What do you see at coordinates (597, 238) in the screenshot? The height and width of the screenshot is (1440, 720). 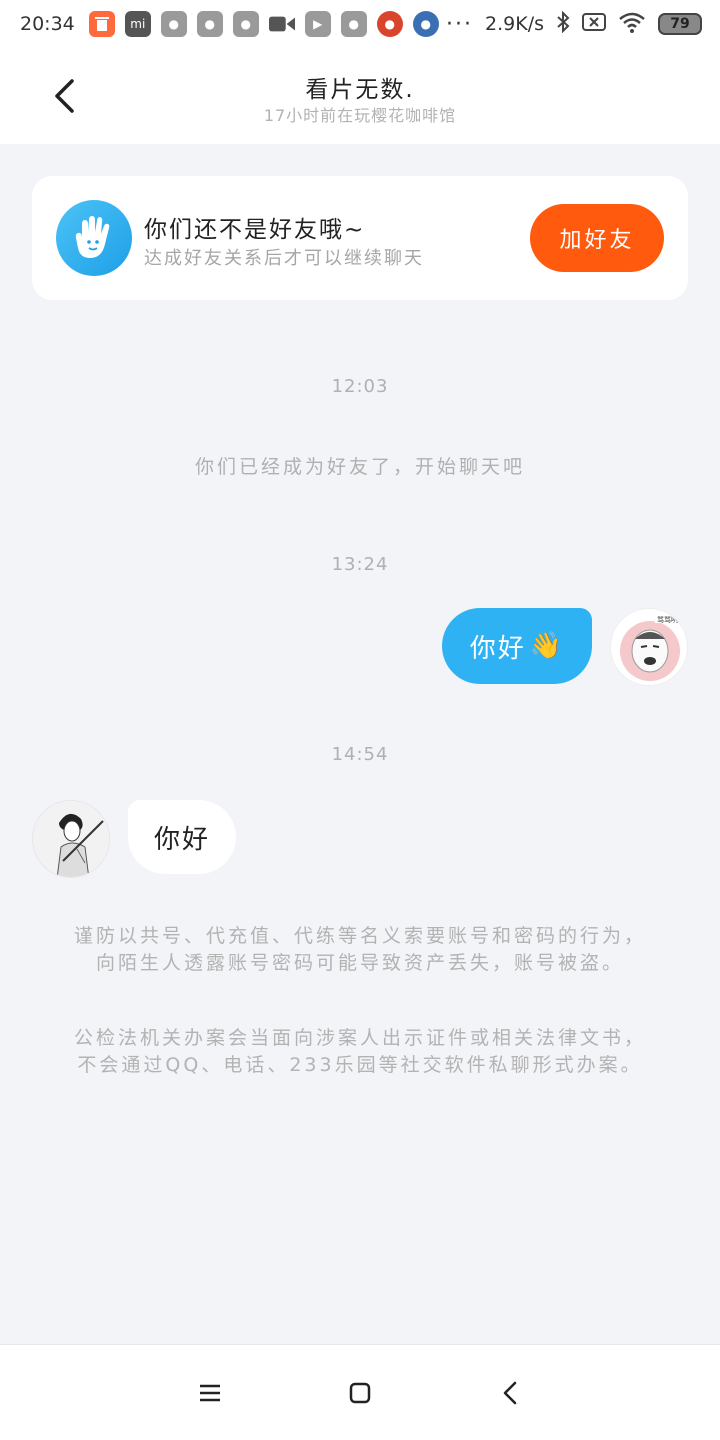 I see `add-friend-button: 加好友` at bounding box center [597, 238].